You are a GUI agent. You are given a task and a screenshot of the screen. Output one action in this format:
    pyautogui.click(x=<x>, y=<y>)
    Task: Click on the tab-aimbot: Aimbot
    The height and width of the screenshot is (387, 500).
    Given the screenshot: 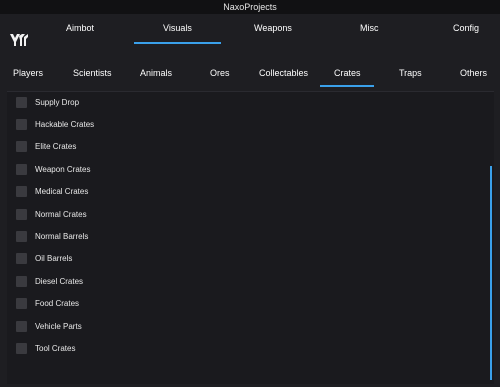 What is the action you would take?
    pyautogui.click(x=80, y=28)
    